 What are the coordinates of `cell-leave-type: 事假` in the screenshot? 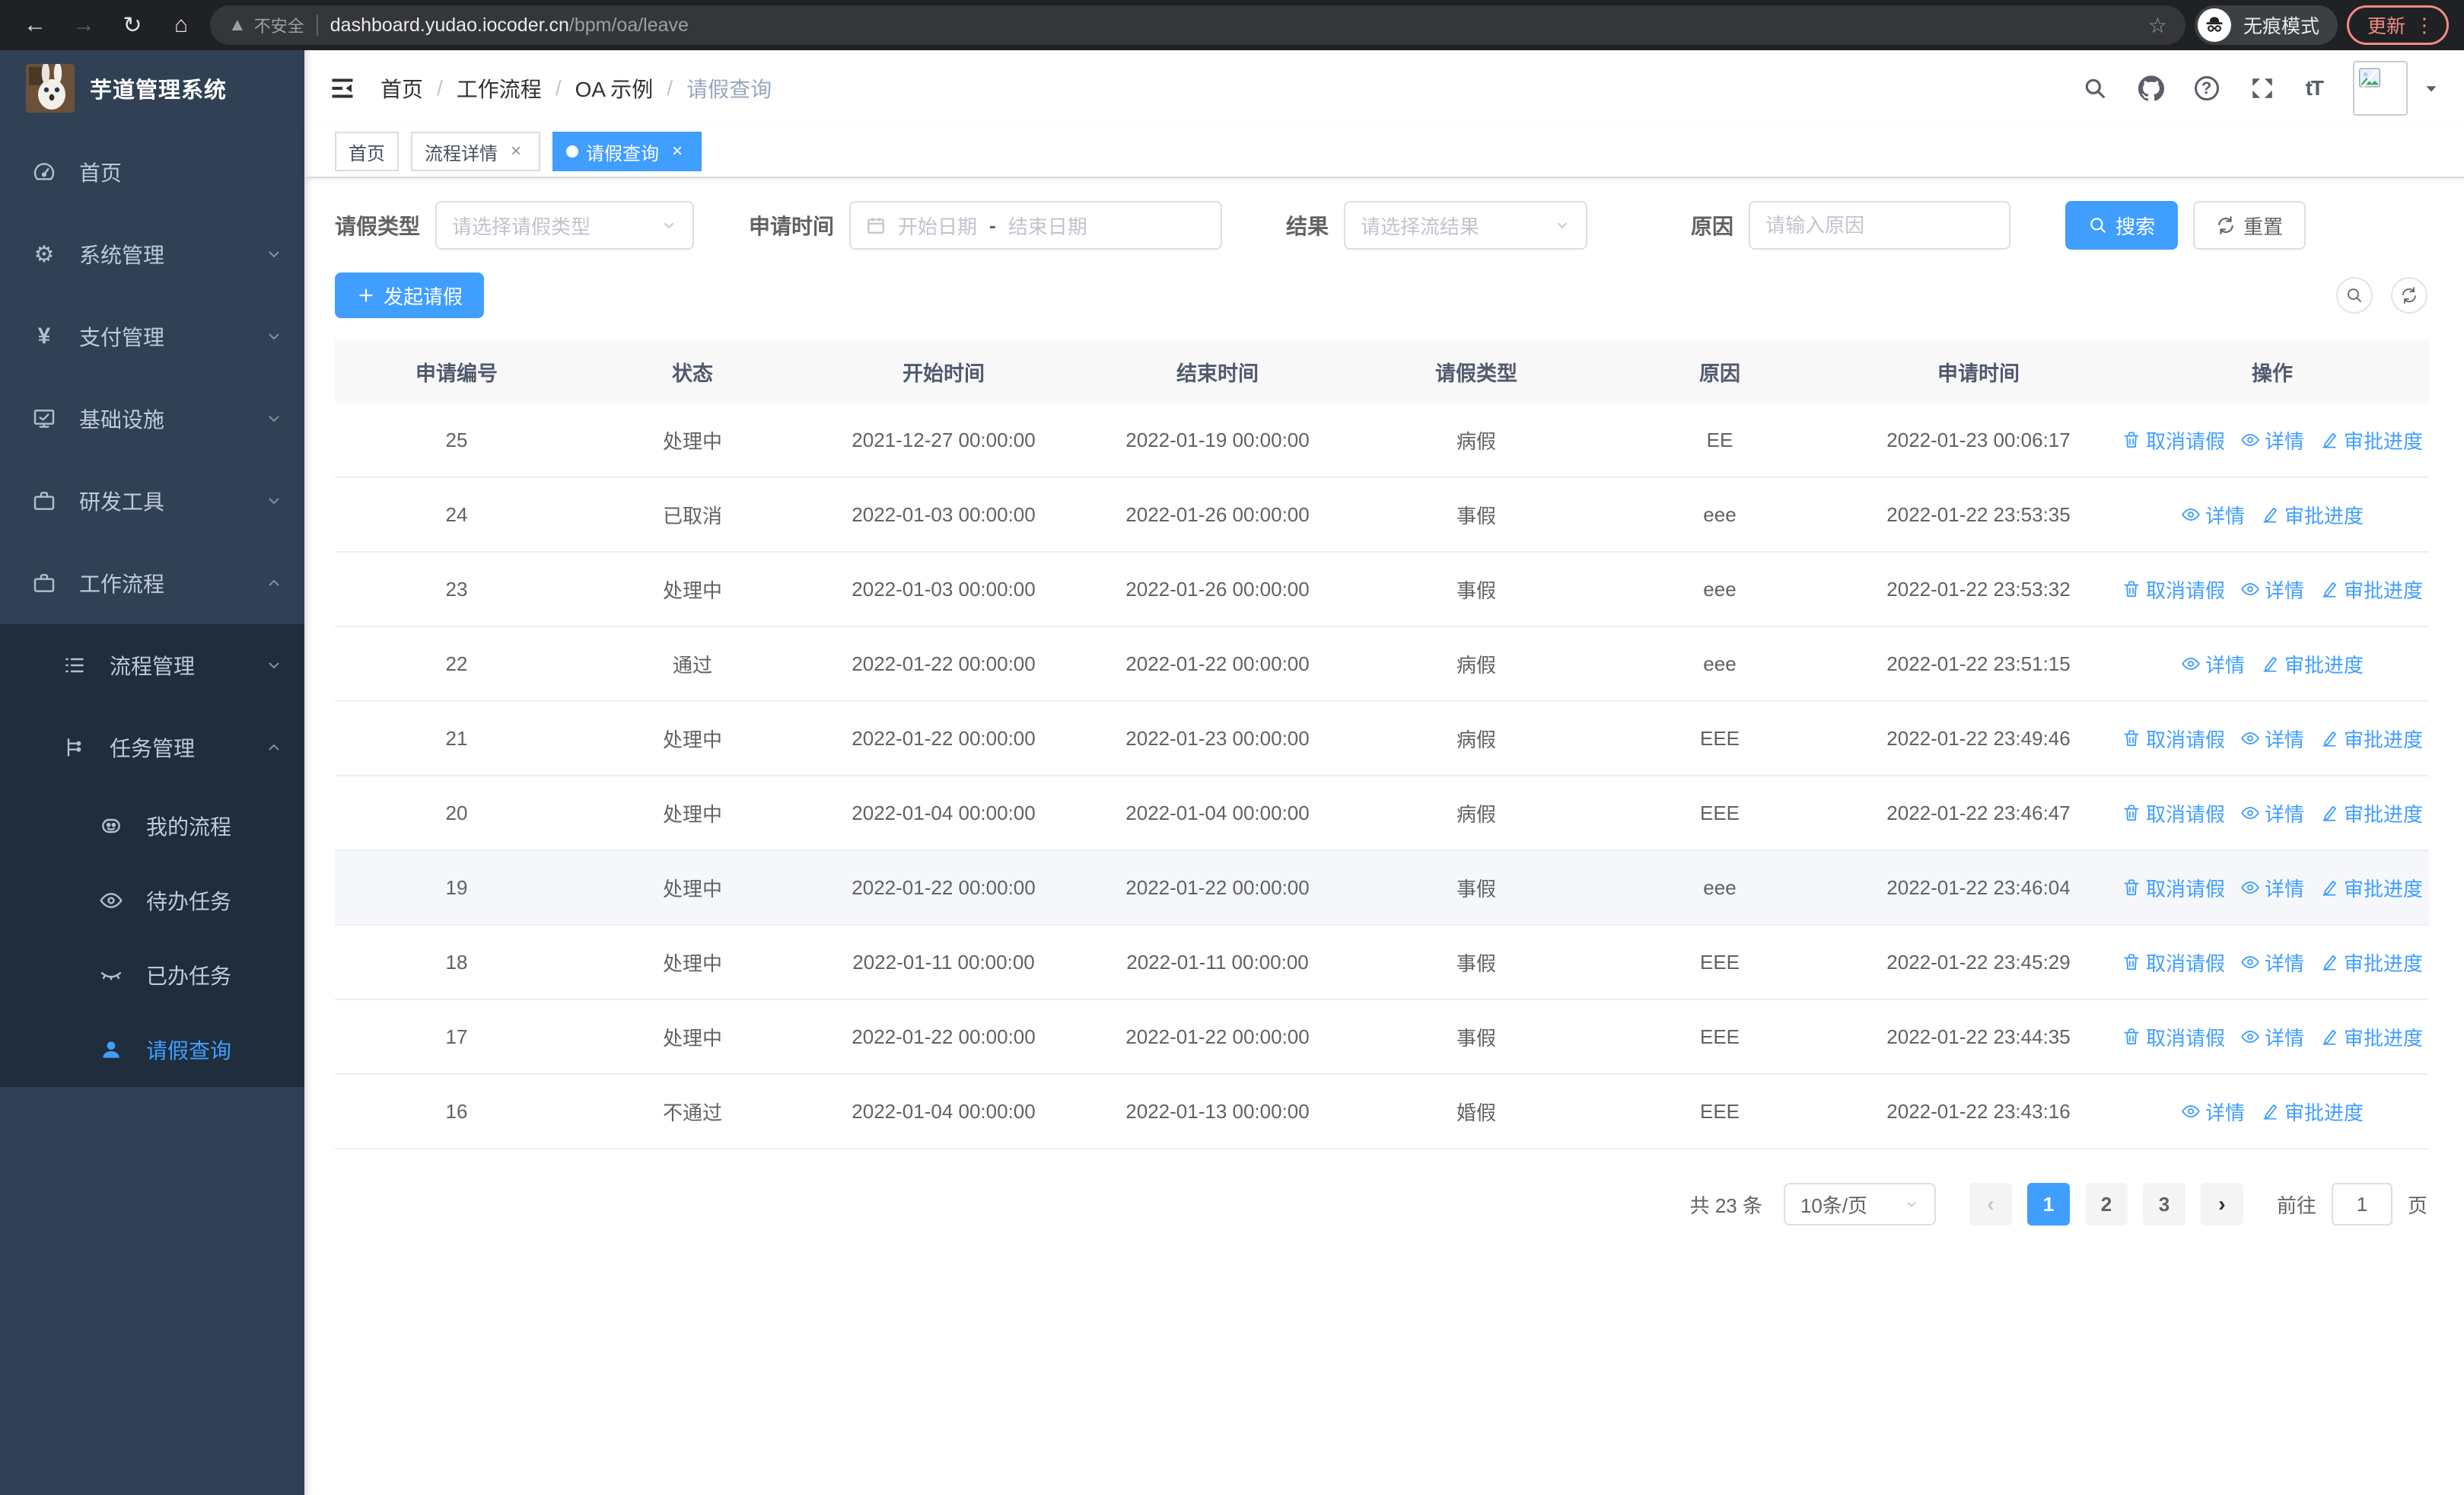 It's located at (1476, 889).